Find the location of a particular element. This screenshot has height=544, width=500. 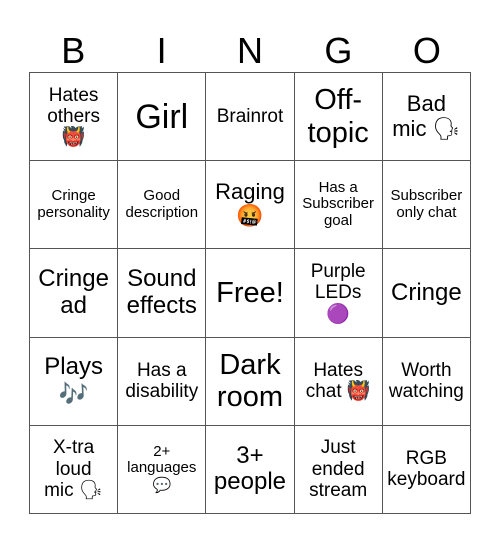

cell-text: Purple is located at coordinates (338, 272).